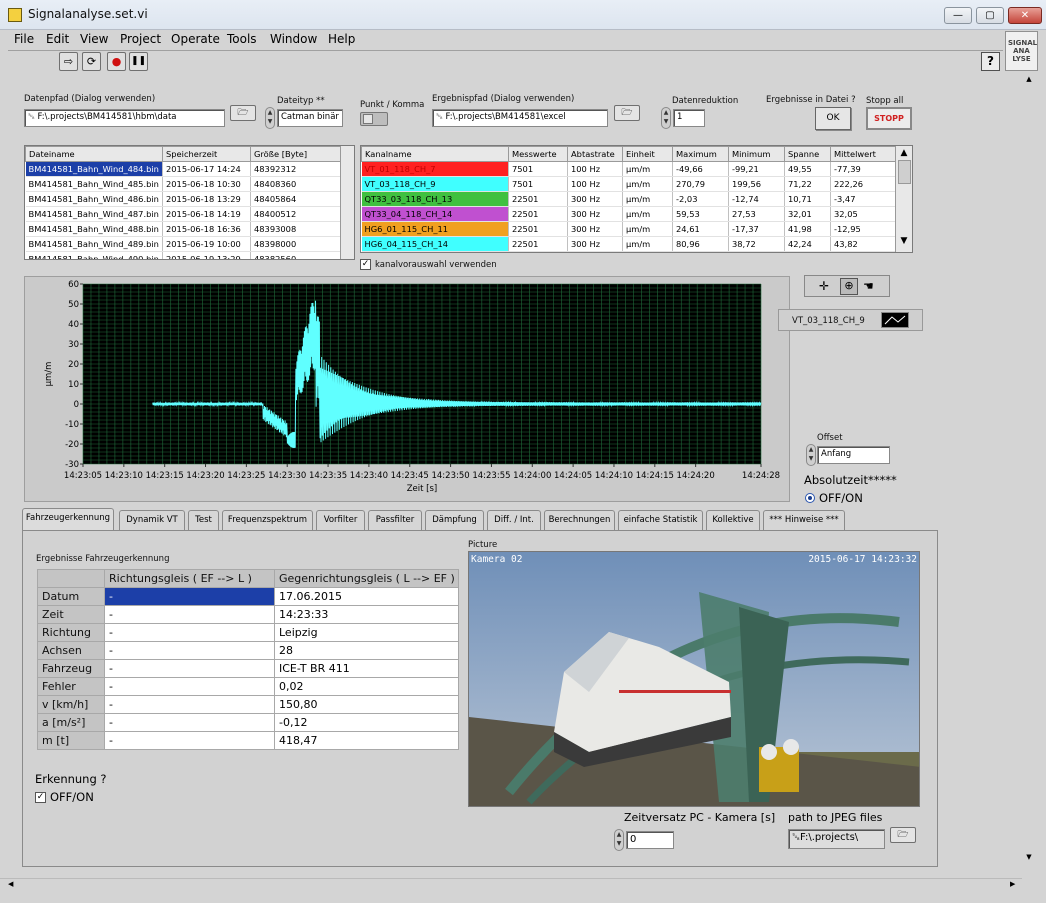 Image resolution: width=1046 pixels, height=903 pixels. What do you see at coordinates (689, 118) in the screenshot?
I see `datenreduktion-field: 1` at bounding box center [689, 118].